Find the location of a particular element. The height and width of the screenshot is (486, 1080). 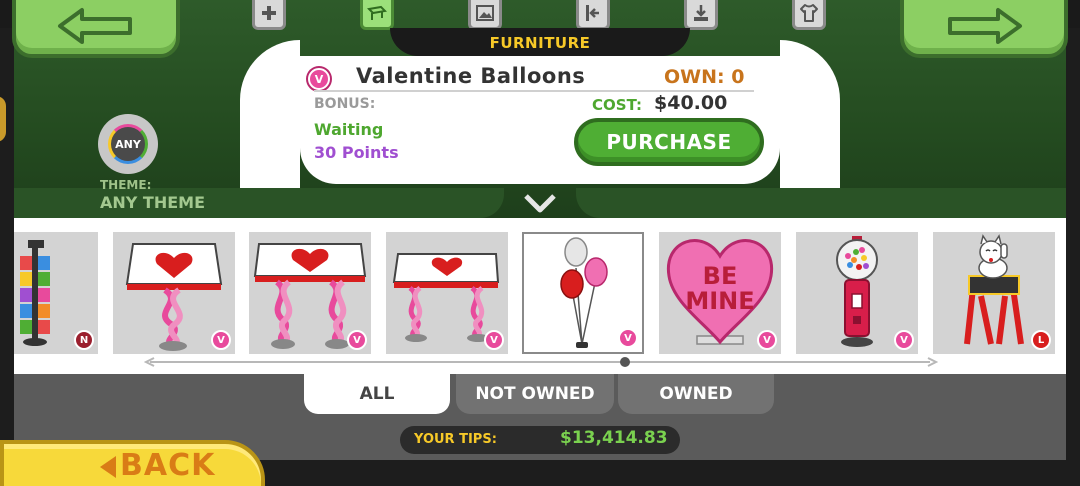

tab-floors is located at coordinates (701, 15).